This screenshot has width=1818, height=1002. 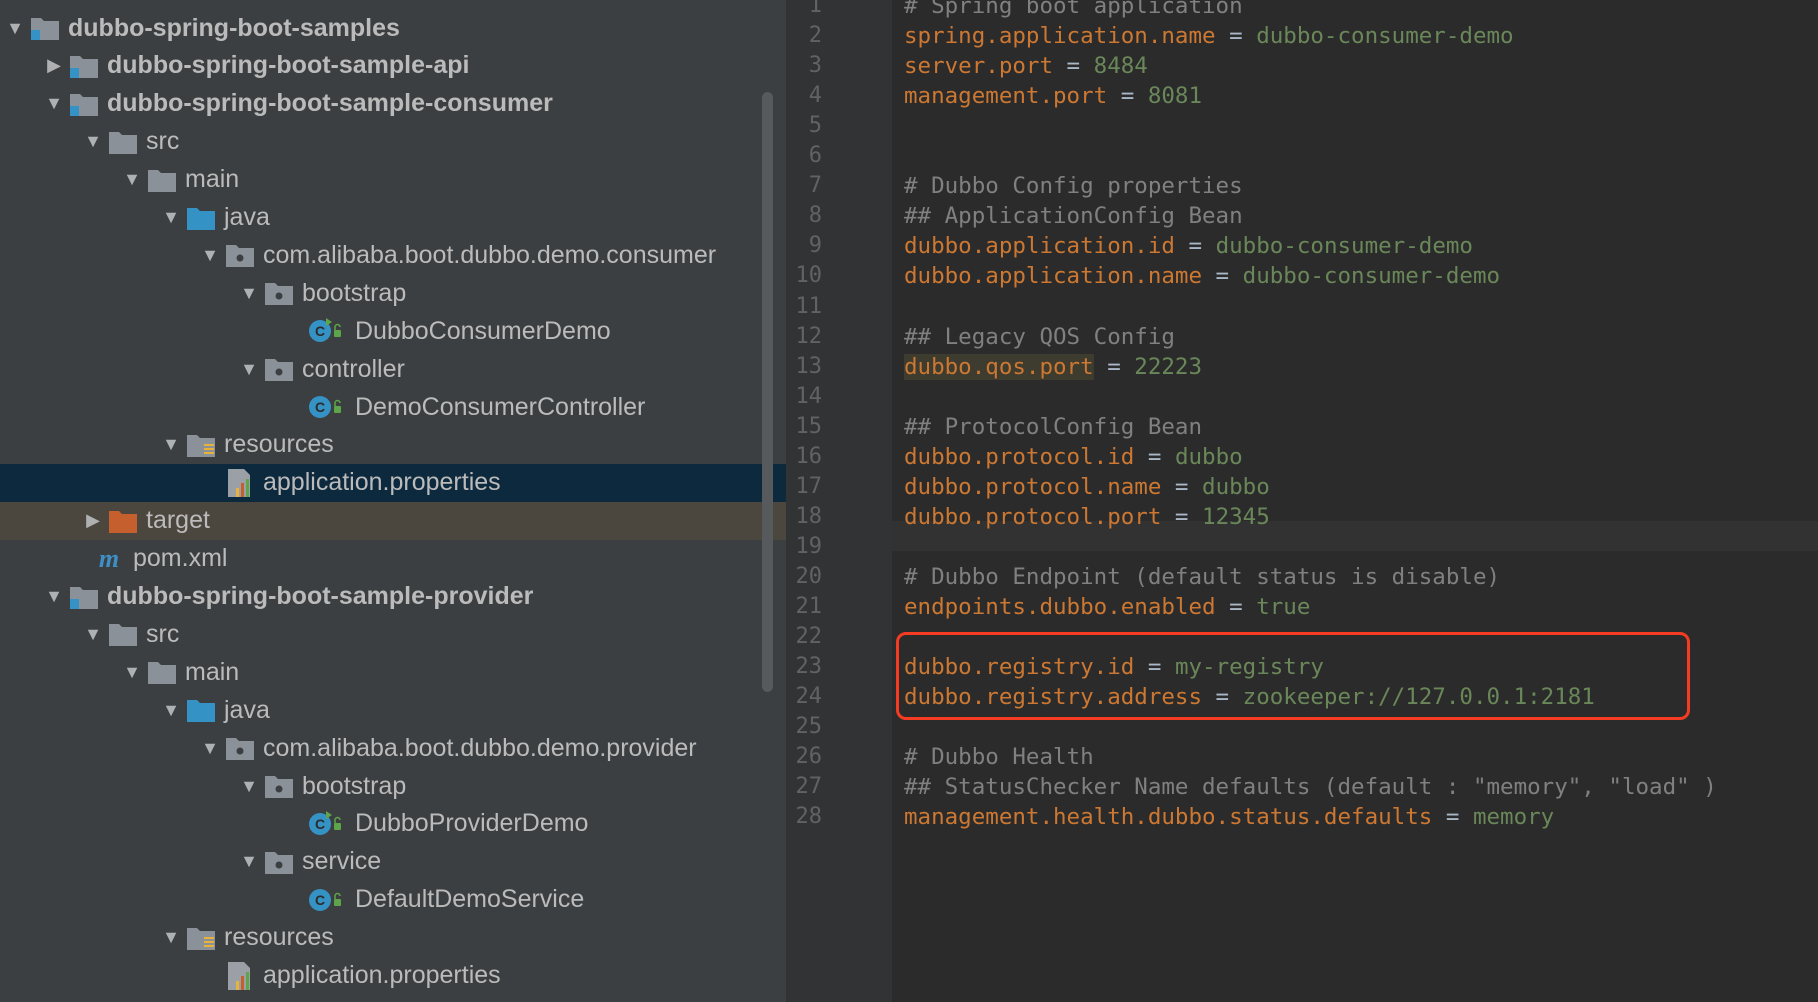 I want to click on code-line: ## Legacy QOS Config, so click(x=1039, y=337).